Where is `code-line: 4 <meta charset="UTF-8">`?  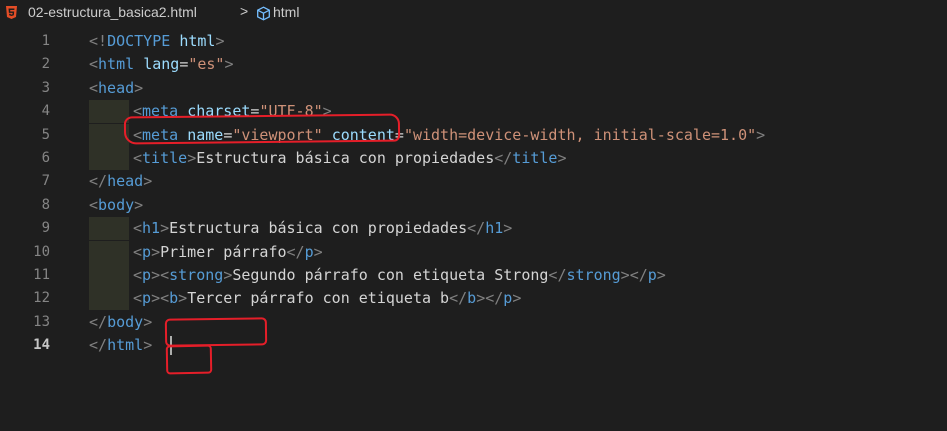 code-line: 4 <meta charset="UTF-8"> is located at coordinates (473, 112).